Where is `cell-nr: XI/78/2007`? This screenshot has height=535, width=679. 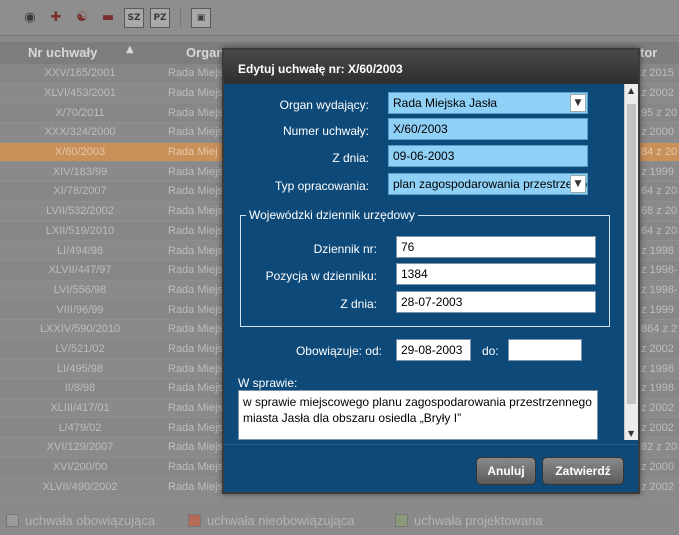
cell-nr: XI/78/2007 is located at coordinates (80, 191).